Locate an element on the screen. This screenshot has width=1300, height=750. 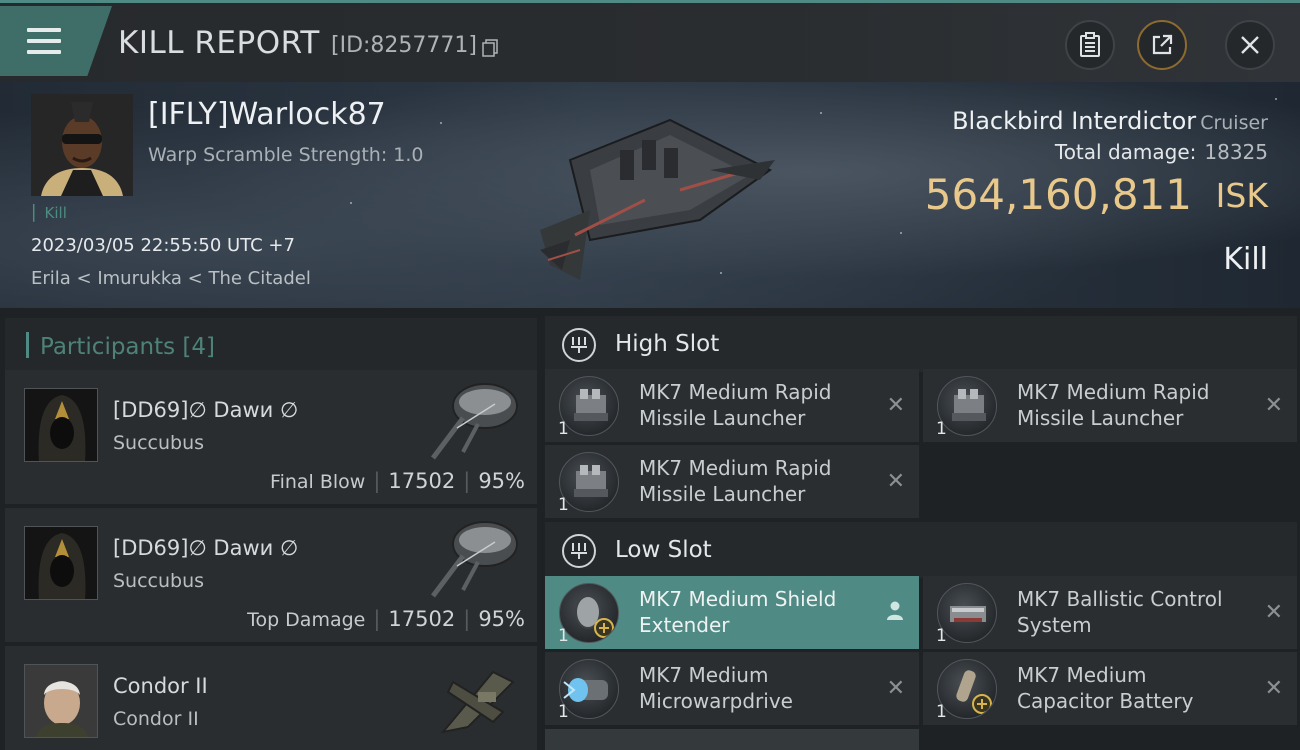
high-slot-header: High Slot is located at coordinates (921, 344).